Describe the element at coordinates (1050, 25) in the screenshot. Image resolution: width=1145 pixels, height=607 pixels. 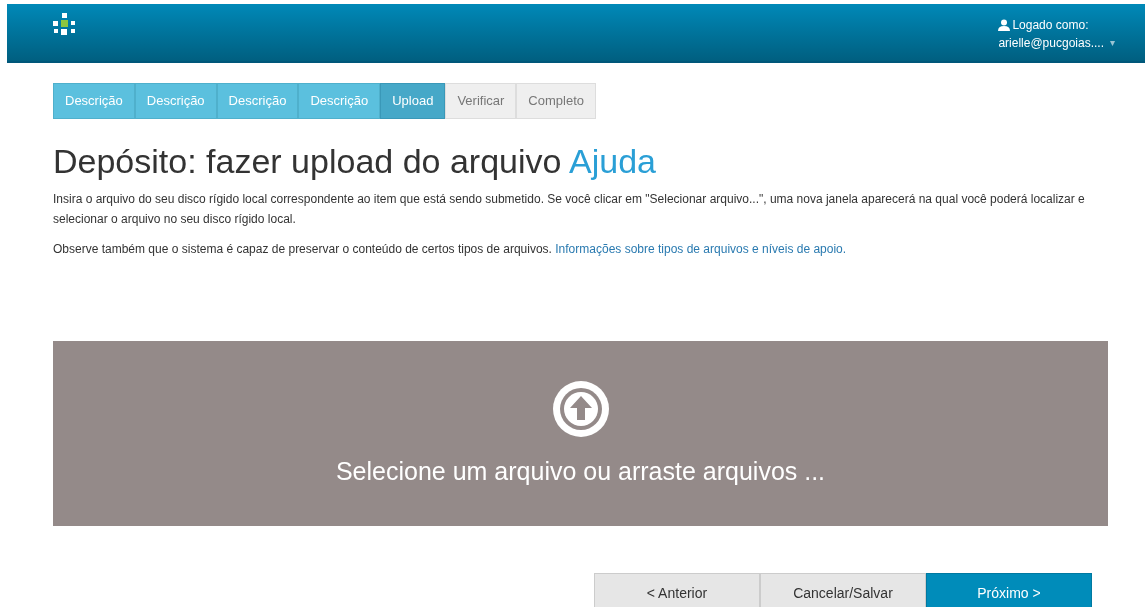
I see `logged-in-label: Logado como:` at that location.